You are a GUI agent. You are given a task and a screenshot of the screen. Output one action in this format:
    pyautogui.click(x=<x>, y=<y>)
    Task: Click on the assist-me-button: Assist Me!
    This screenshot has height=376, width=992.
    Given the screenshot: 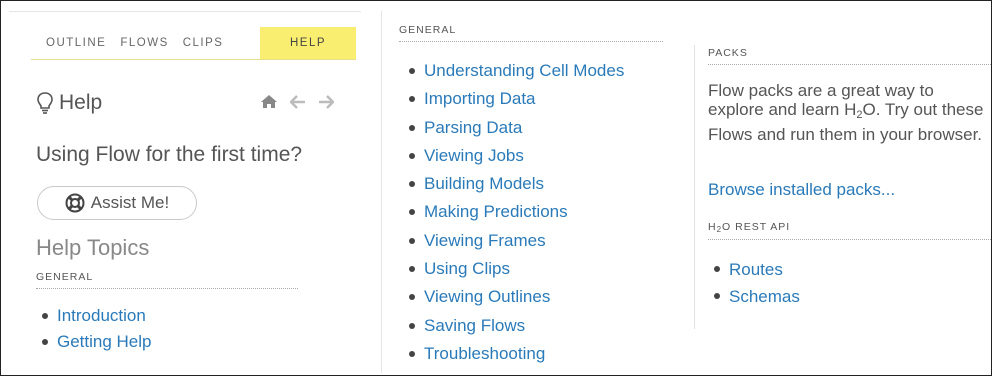 What is the action you would take?
    pyautogui.click(x=117, y=203)
    